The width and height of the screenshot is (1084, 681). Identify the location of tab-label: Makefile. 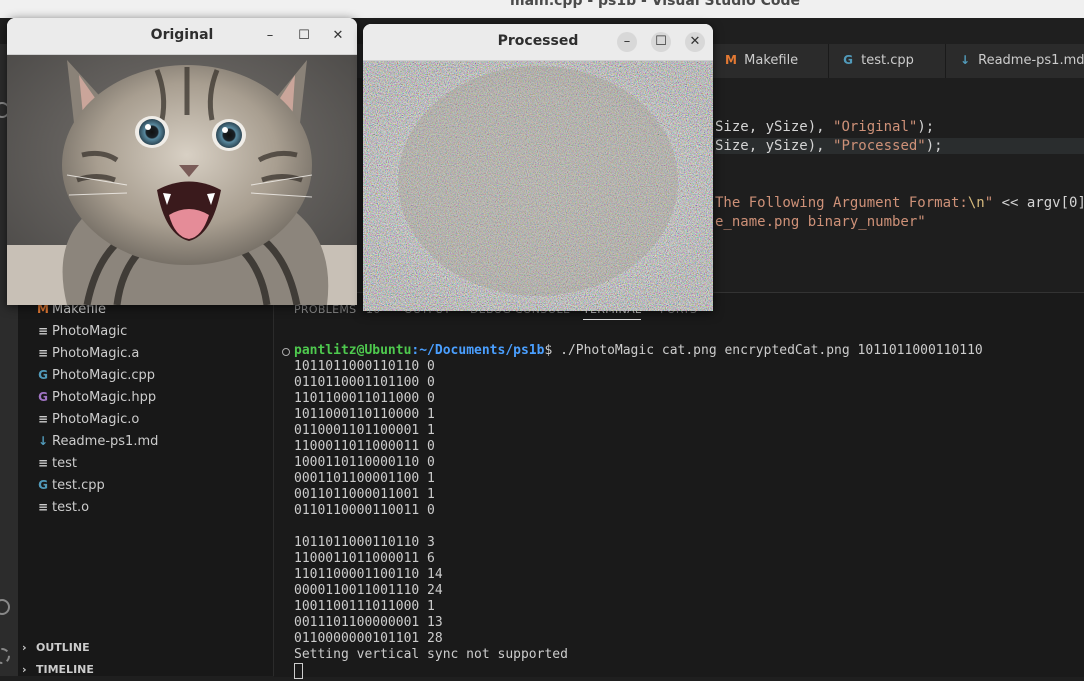
(771, 60).